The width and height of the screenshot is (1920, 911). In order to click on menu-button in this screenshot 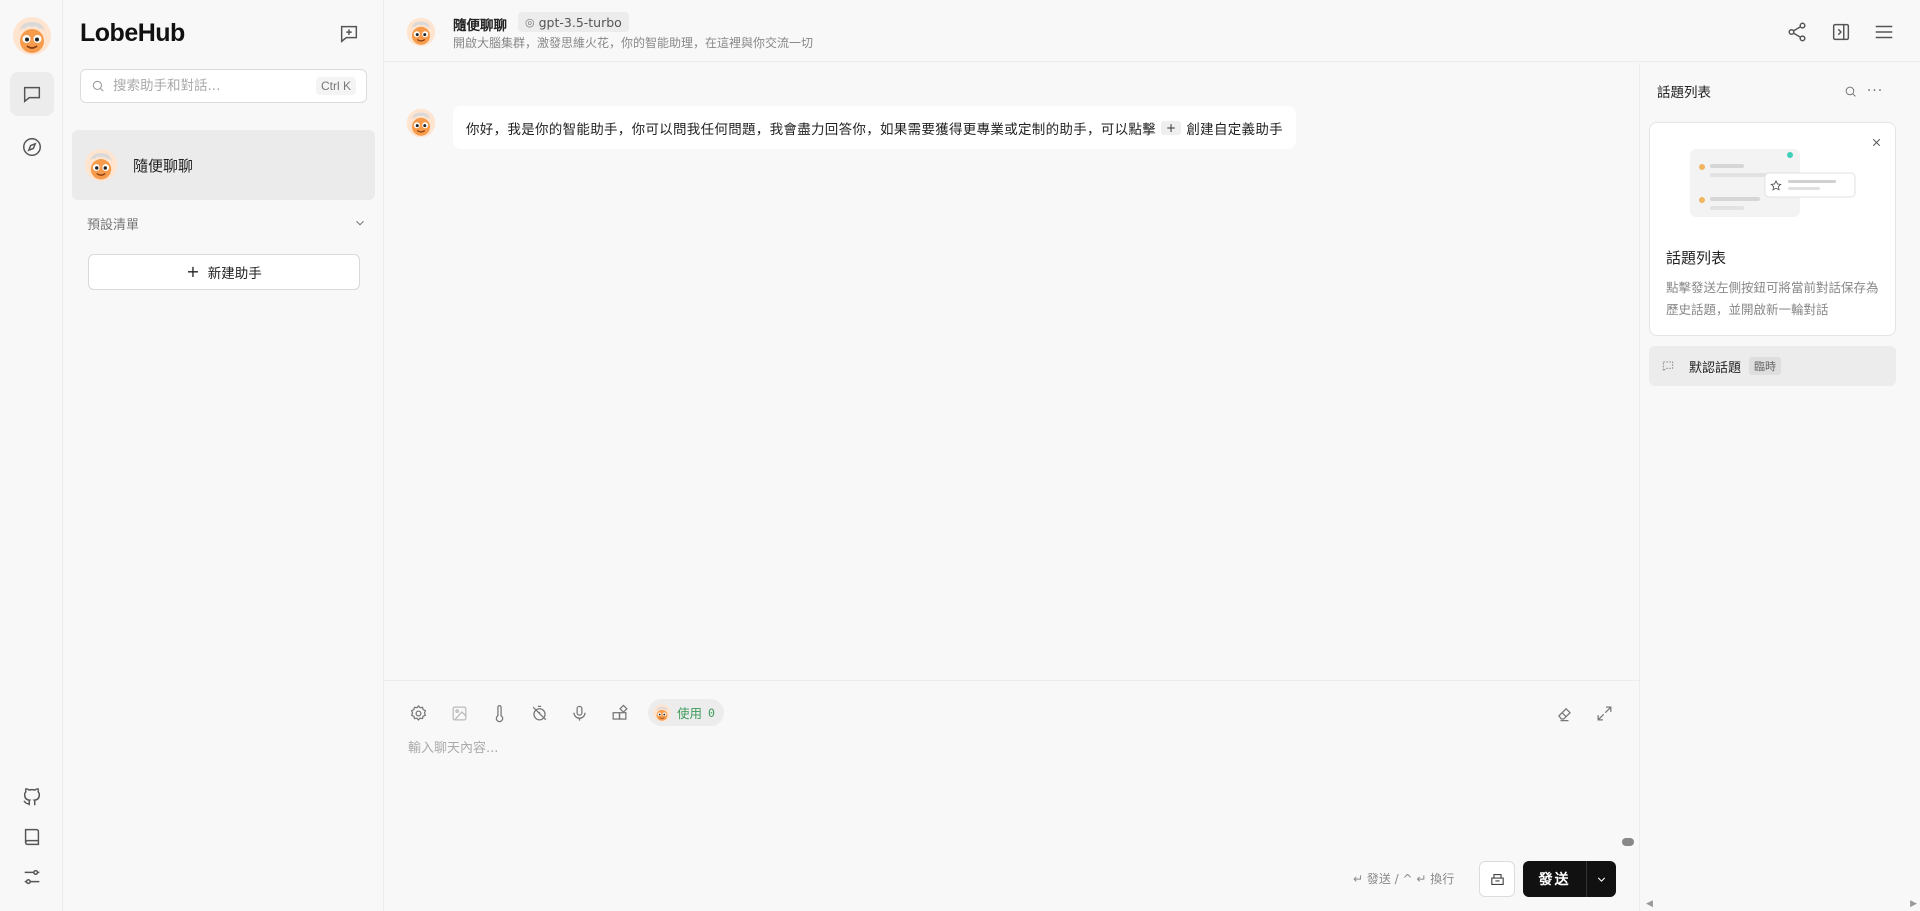, I will do `click(1884, 32)`.